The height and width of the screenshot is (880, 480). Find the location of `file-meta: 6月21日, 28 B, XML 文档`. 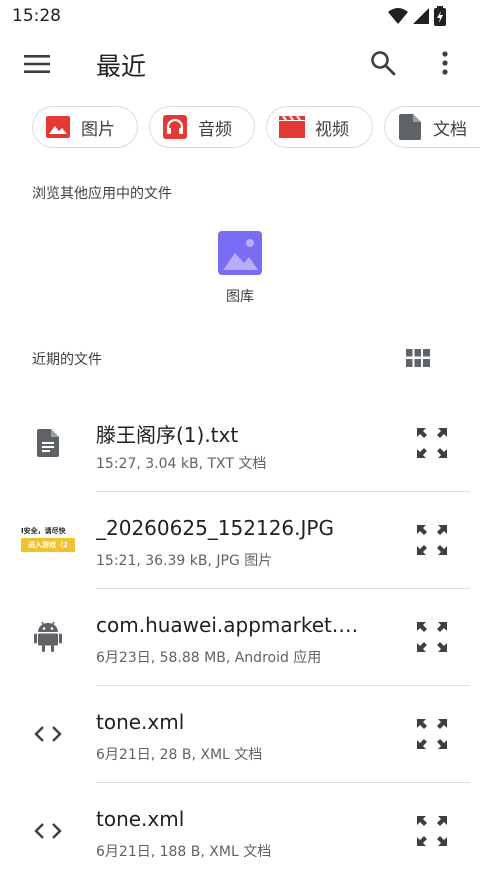

file-meta: 6月21日, 28 B, XML 文档 is located at coordinates (179, 755).